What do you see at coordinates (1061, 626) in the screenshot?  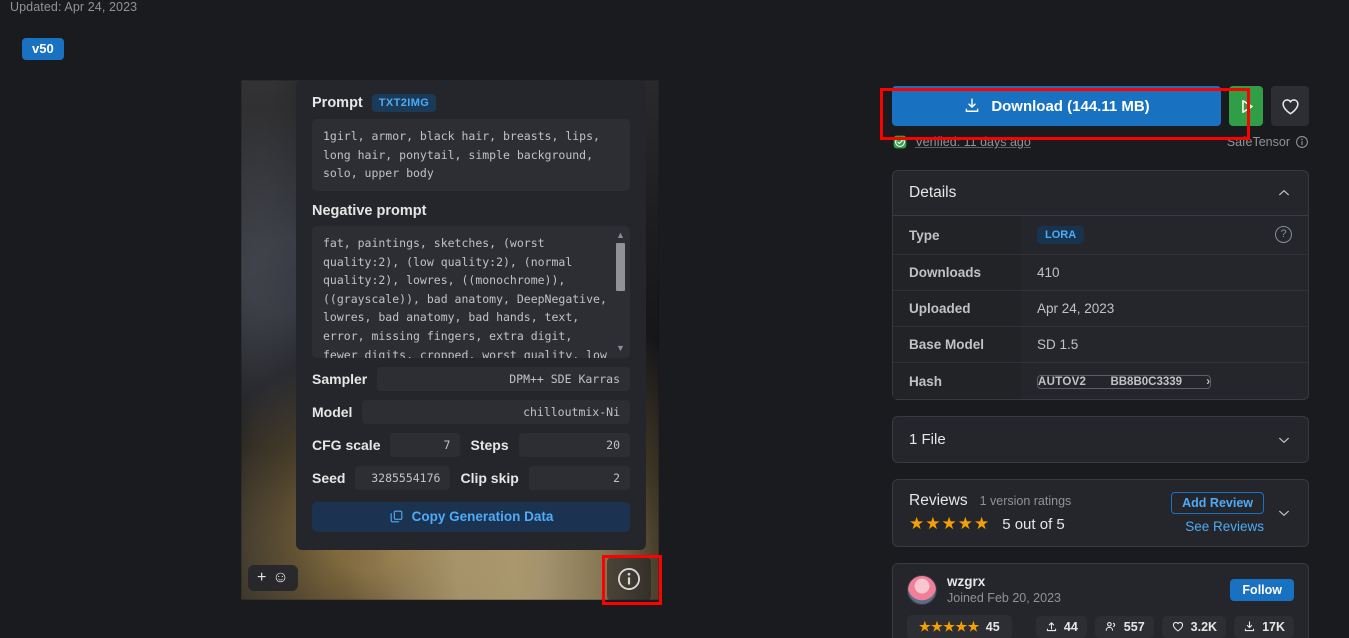 I see `creator-uploads-chip: 44` at bounding box center [1061, 626].